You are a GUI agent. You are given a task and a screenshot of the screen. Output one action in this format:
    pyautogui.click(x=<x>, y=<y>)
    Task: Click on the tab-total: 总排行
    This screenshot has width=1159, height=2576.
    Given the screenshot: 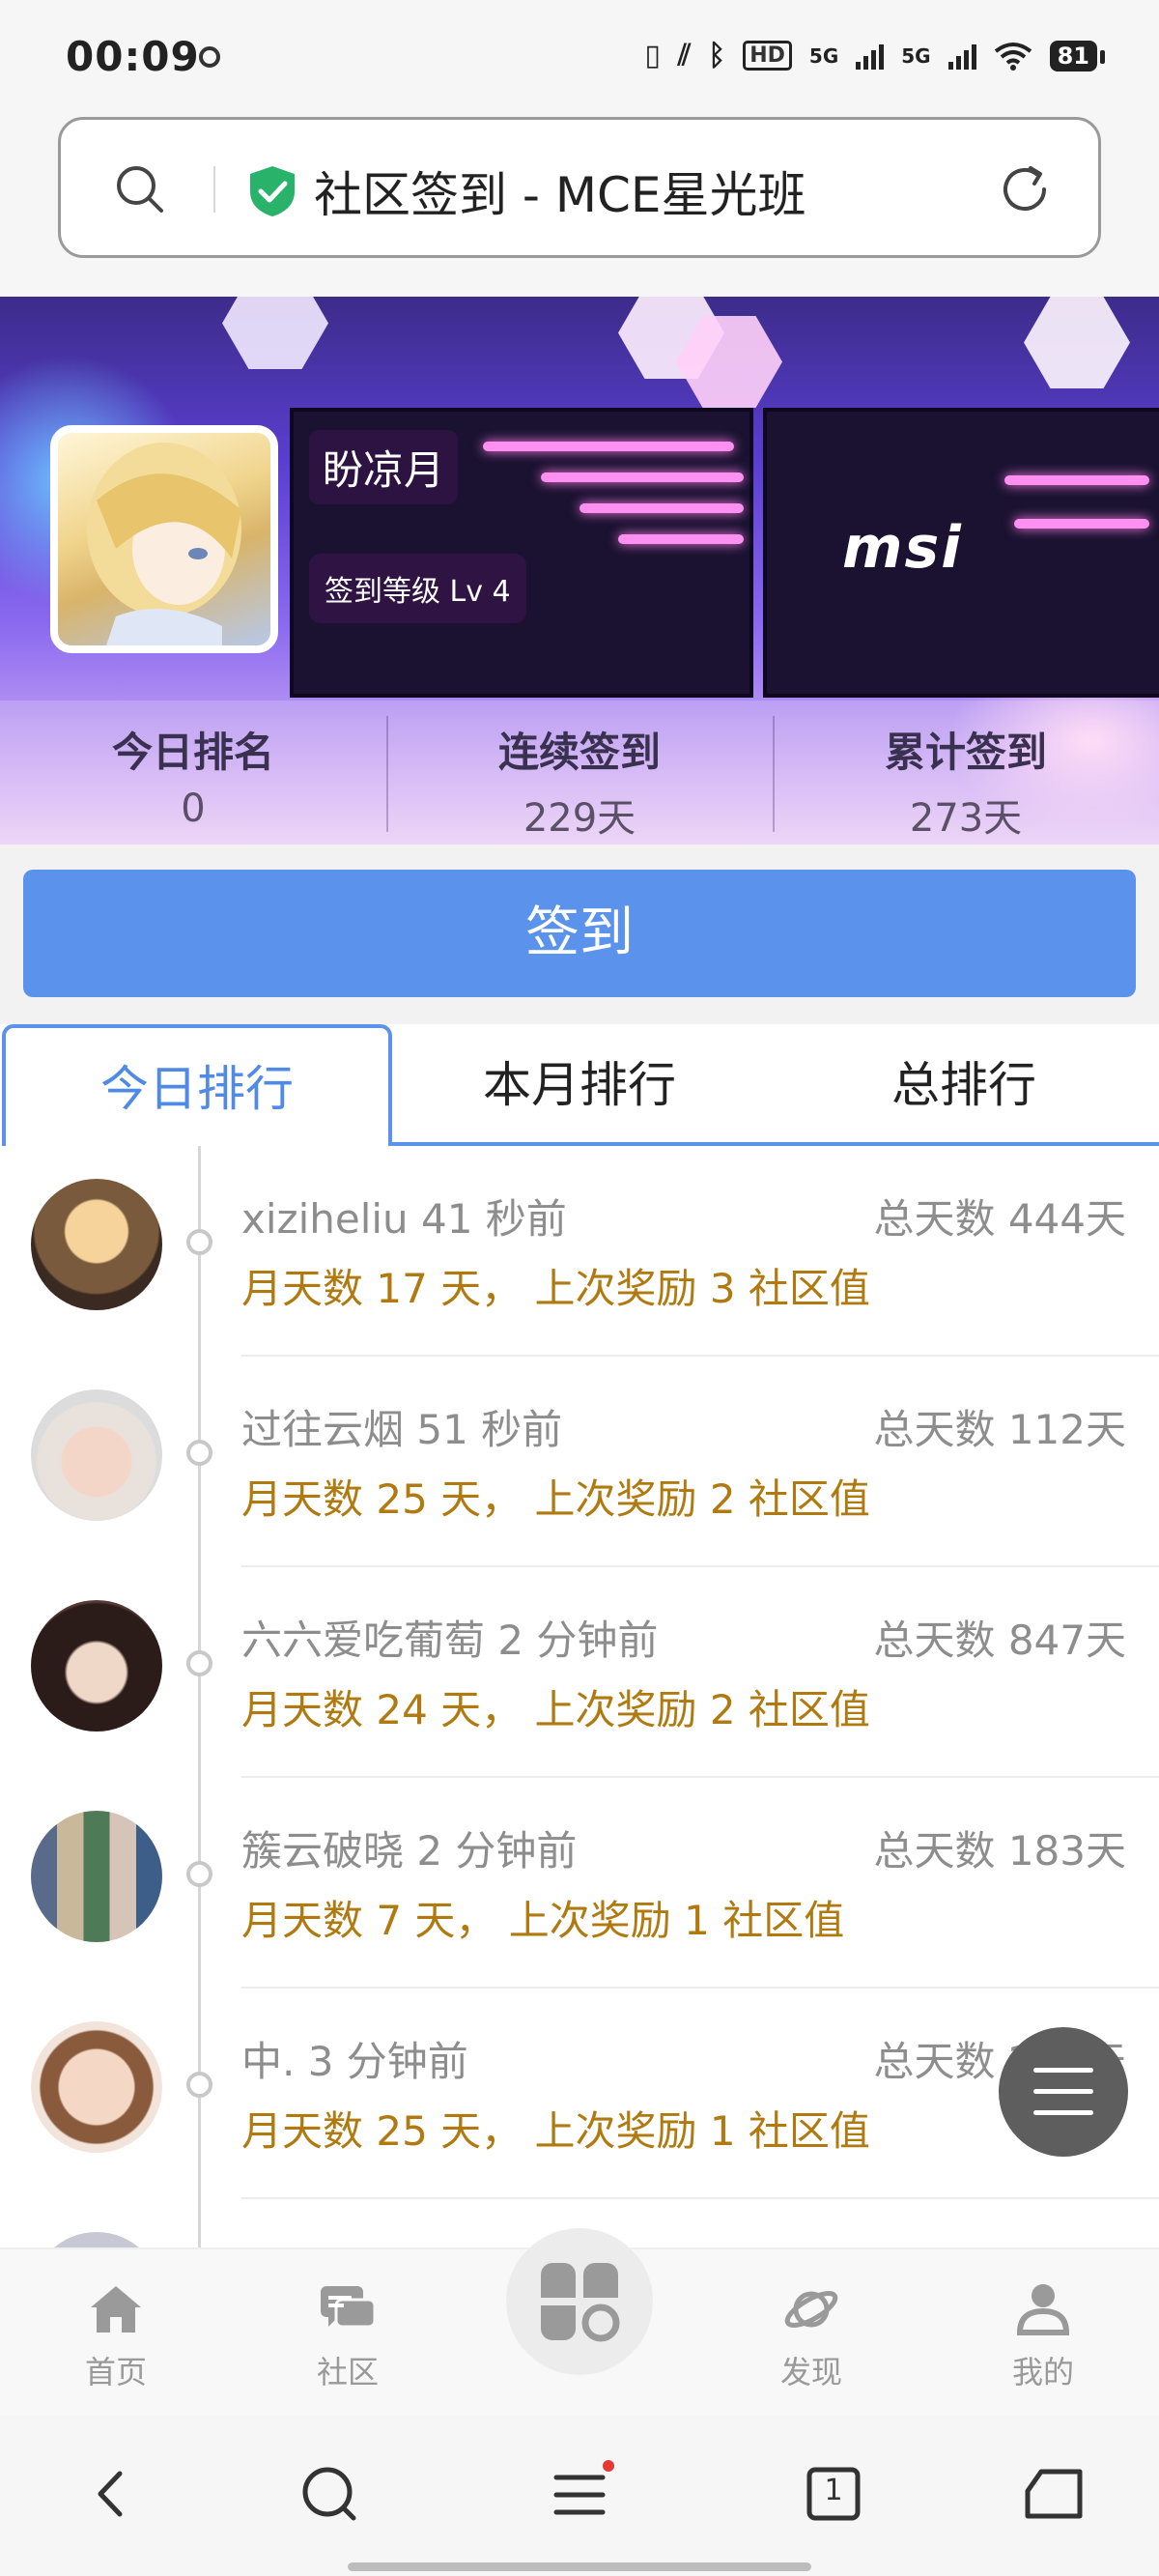 What is the action you would take?
    pyautogui.click(x=964, y=1085)
    